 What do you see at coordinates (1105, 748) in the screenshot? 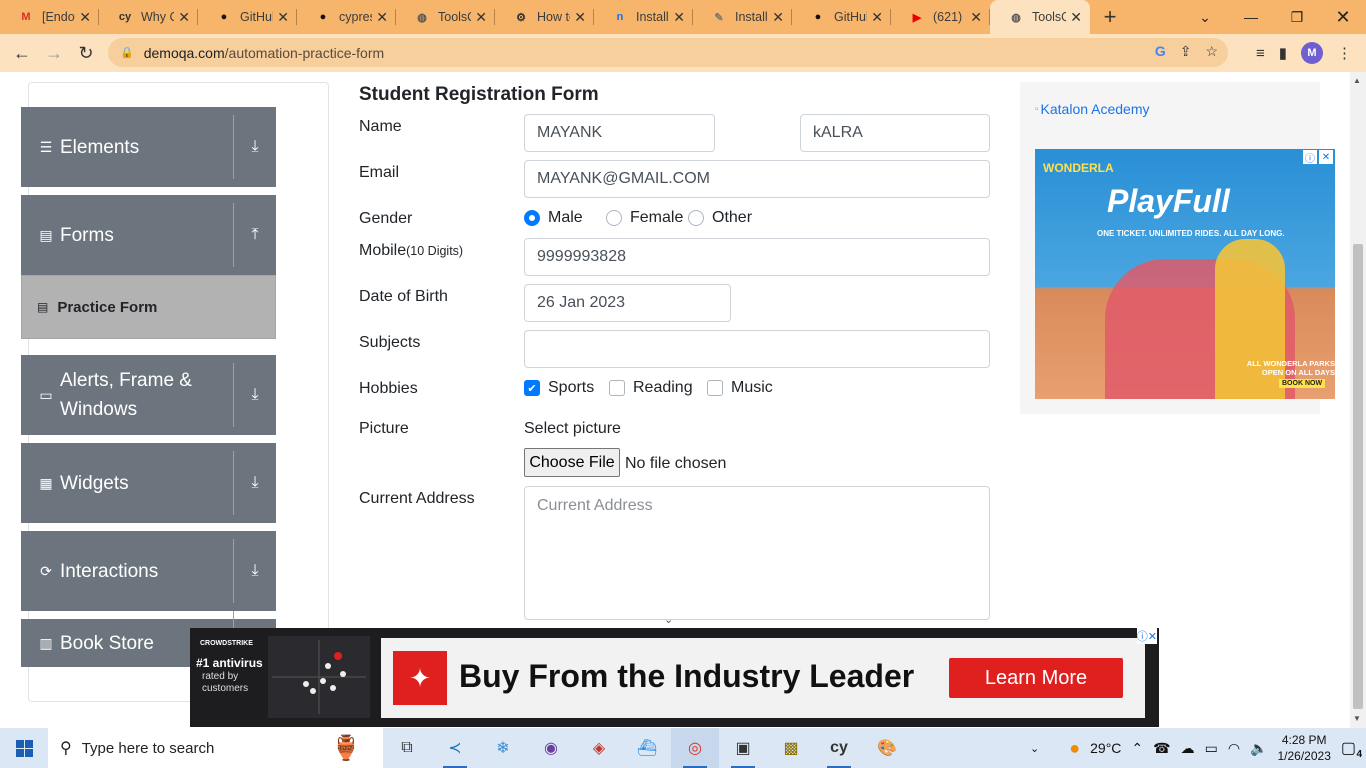
I see `temperature: 29°C` at bounding box center [1105, 748].